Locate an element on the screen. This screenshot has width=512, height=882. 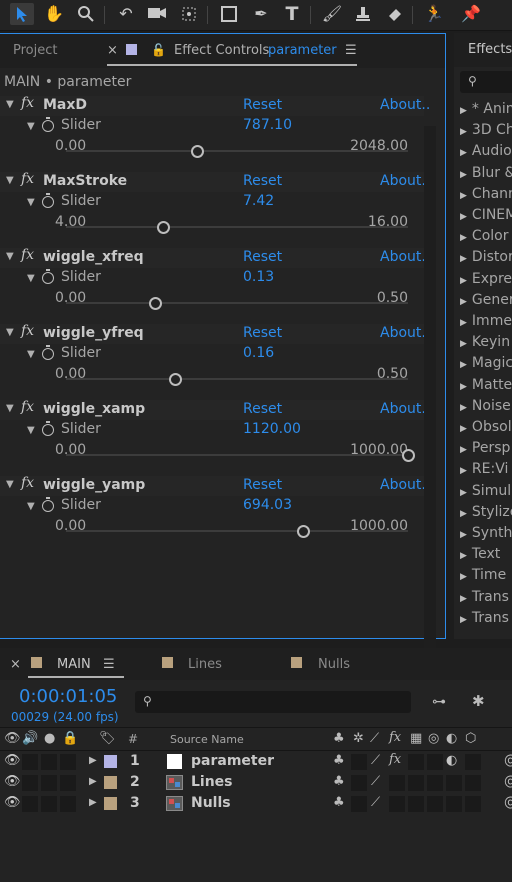
pen-tool-icon: ✒ is located at coordinates (261, 14).